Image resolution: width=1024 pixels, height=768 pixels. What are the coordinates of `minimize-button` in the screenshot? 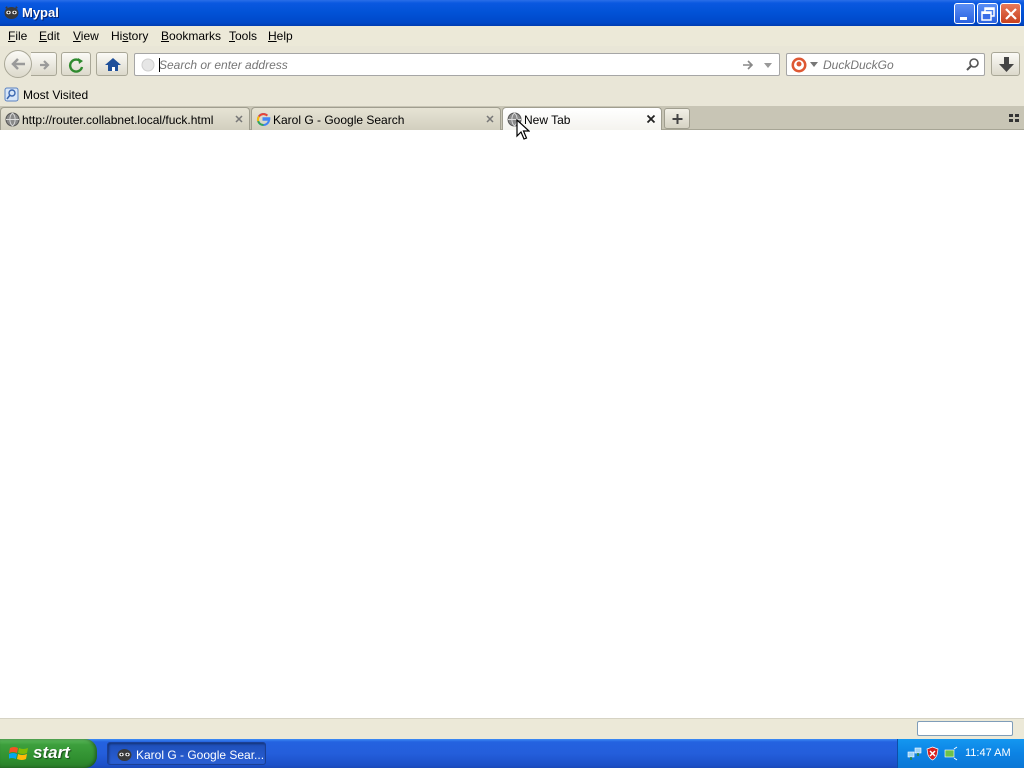 It's located at (964, 13).